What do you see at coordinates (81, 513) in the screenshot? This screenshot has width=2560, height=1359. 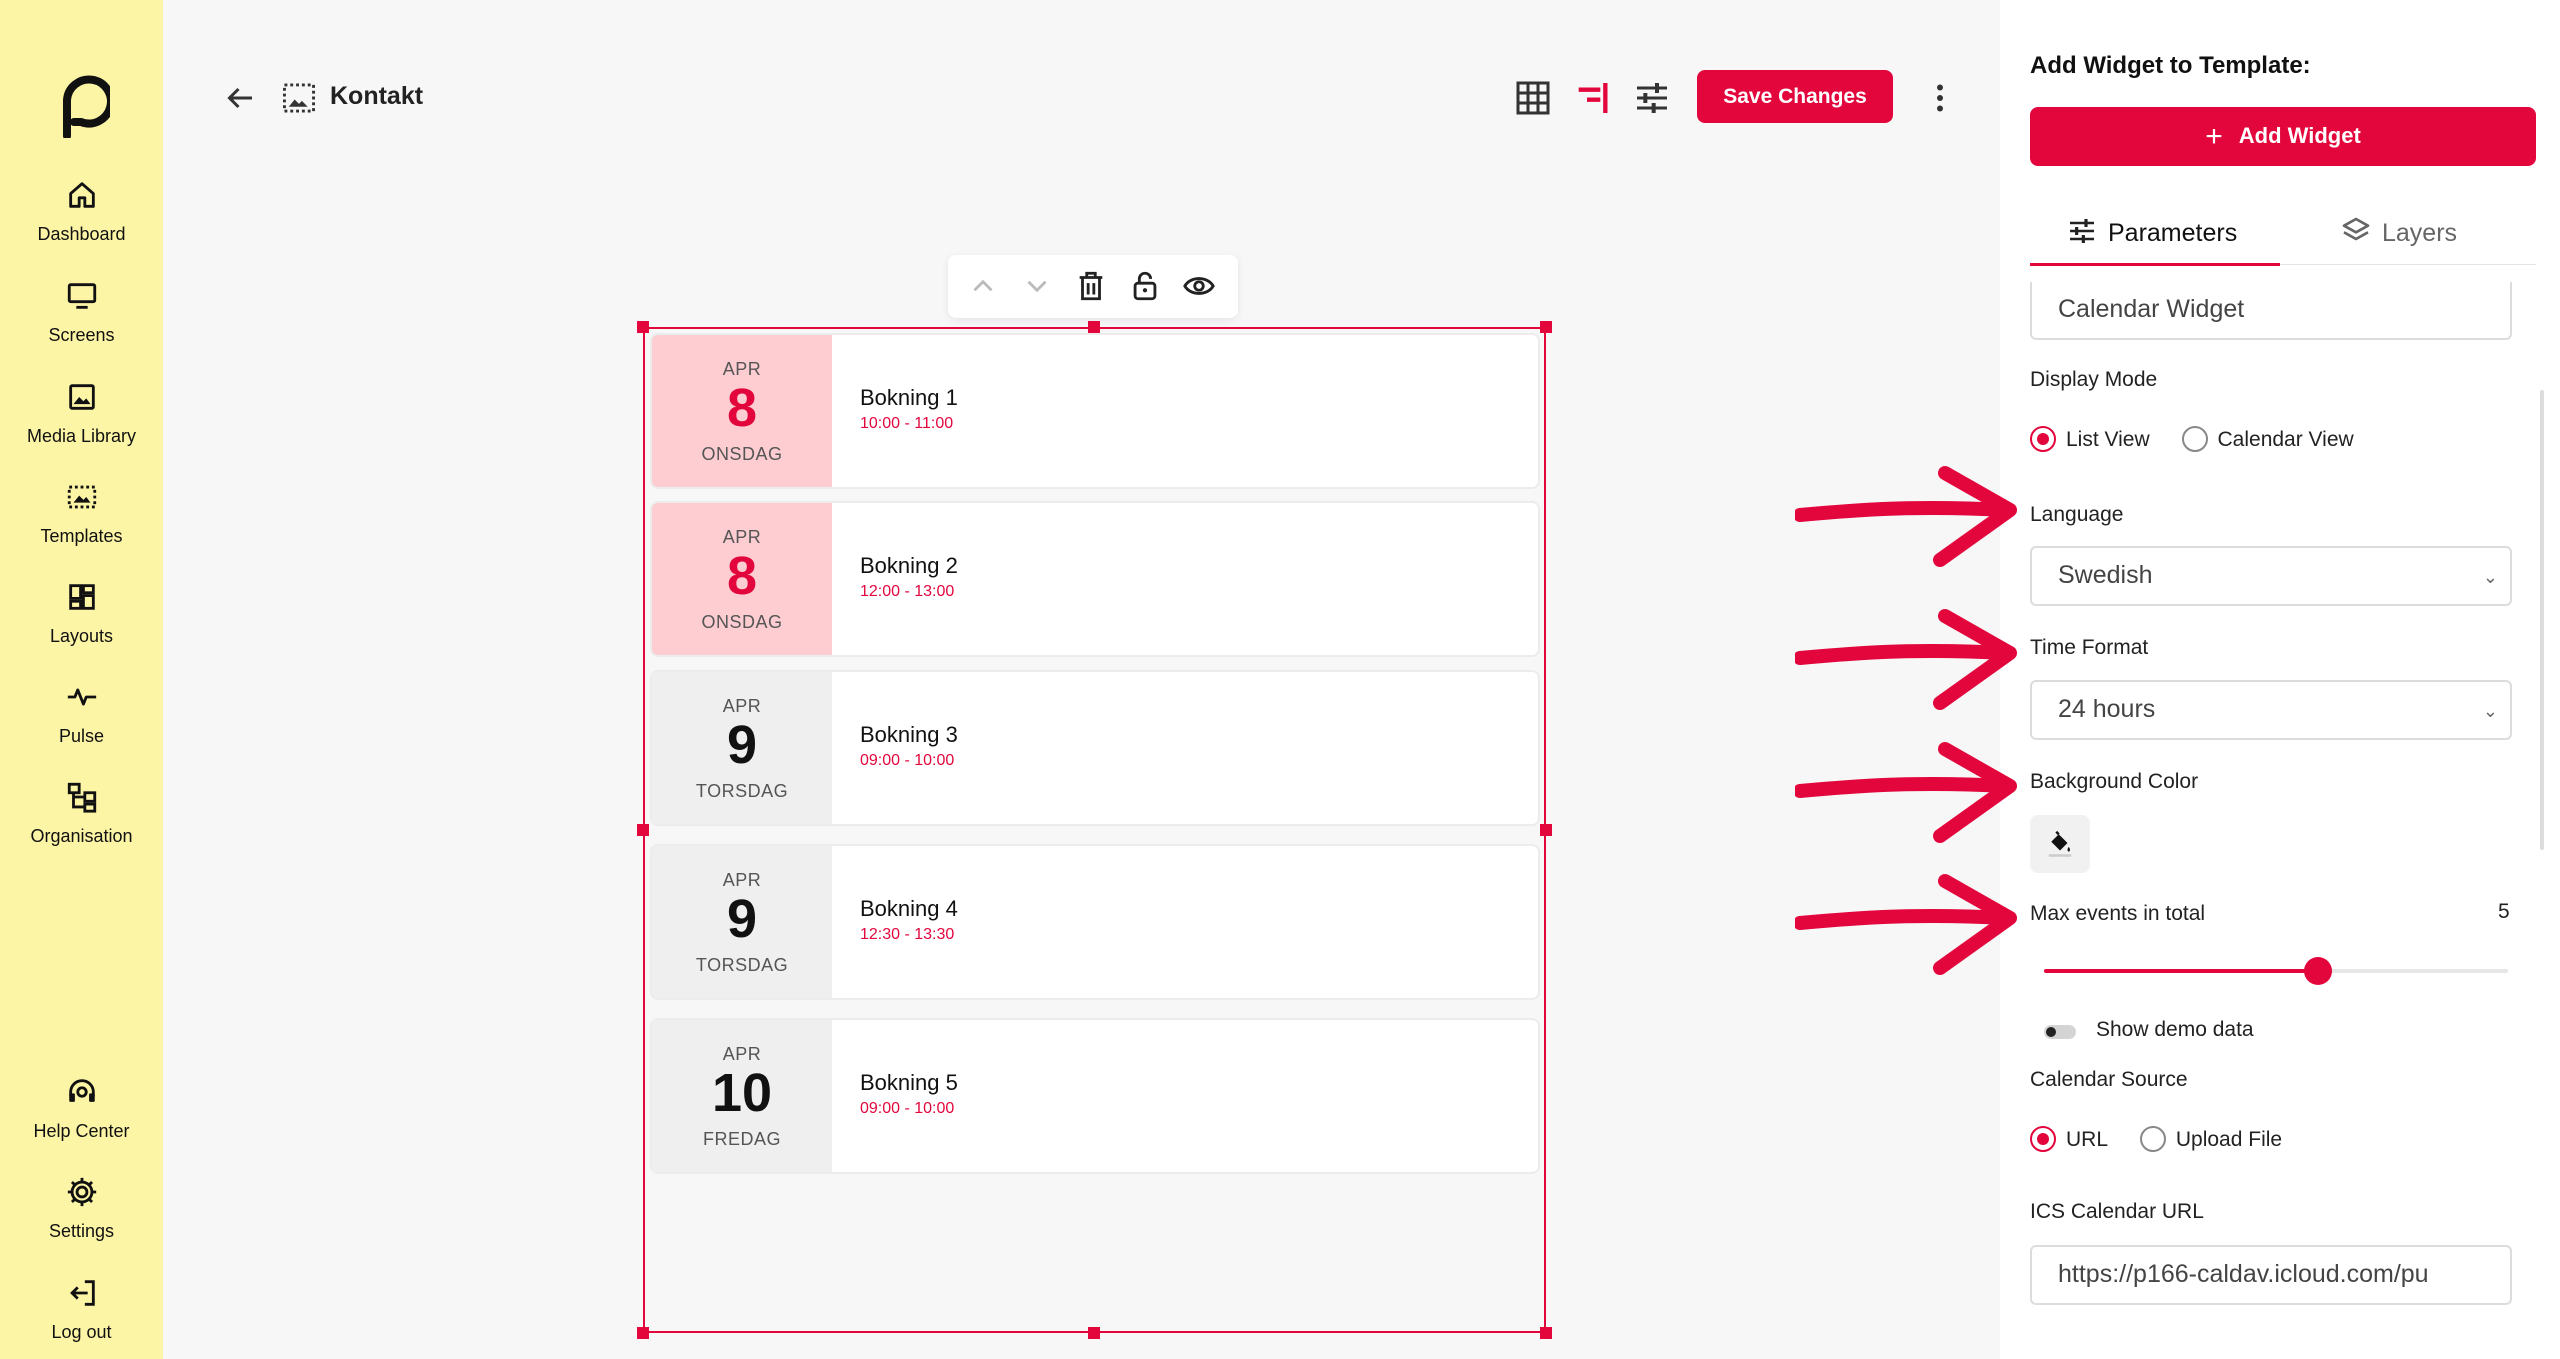 I see `sidebar-item-templates: Templates` at bounding box center [81, 513].